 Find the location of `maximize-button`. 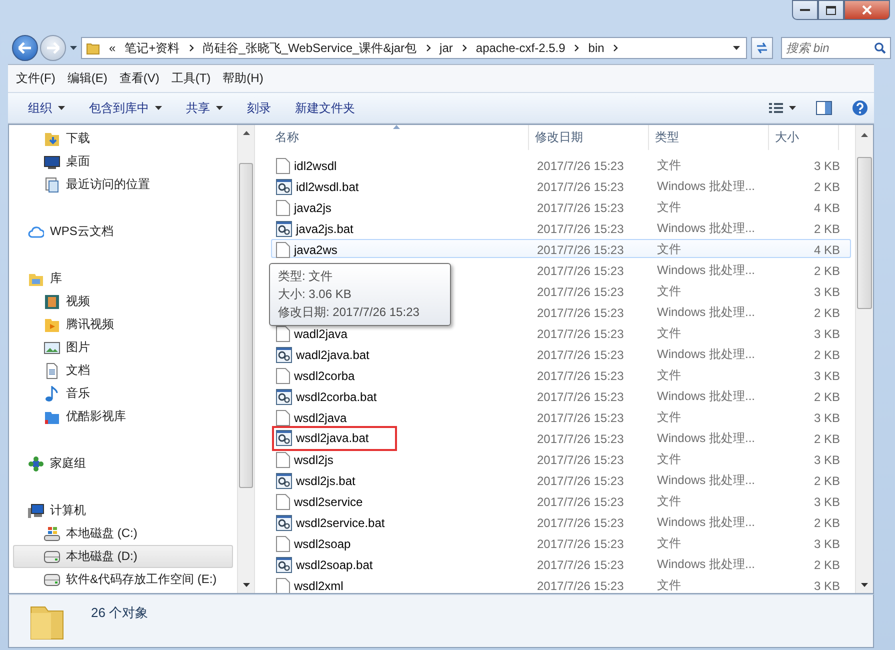

maximize-button is located at coordinates (831, 10).